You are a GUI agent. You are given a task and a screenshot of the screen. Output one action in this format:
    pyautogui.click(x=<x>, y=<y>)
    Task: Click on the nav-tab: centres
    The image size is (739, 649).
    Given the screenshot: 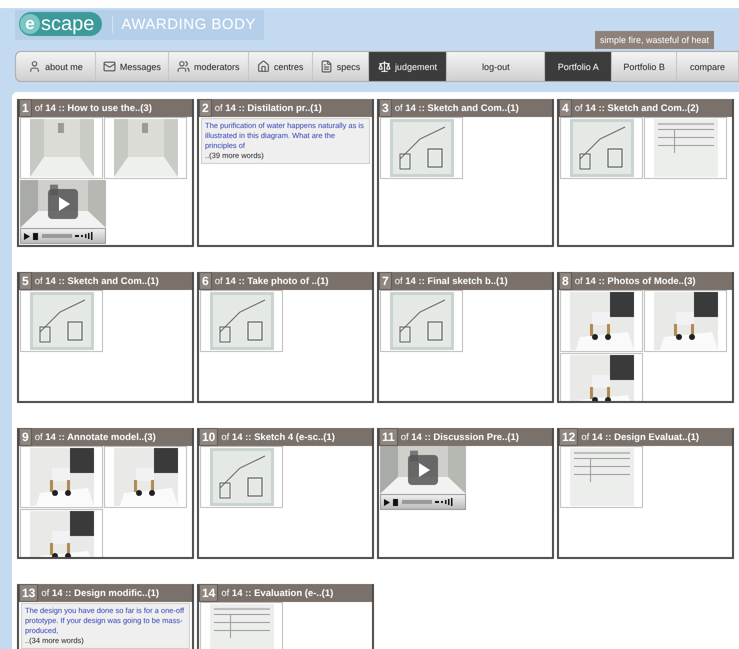 What is the action you would take?
    pyautogui.click(x=280, y=66)
    